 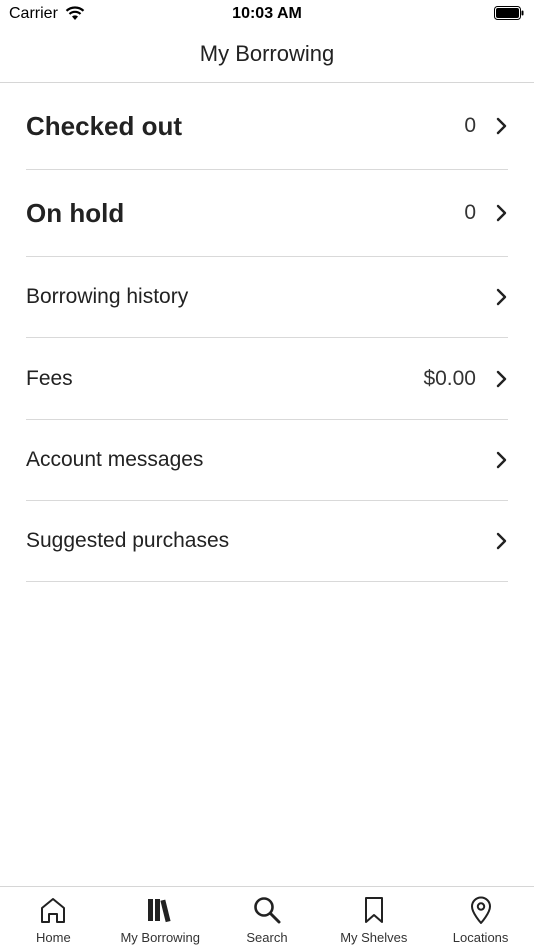 I want to click on search-icon, so click(x=267, y=910).